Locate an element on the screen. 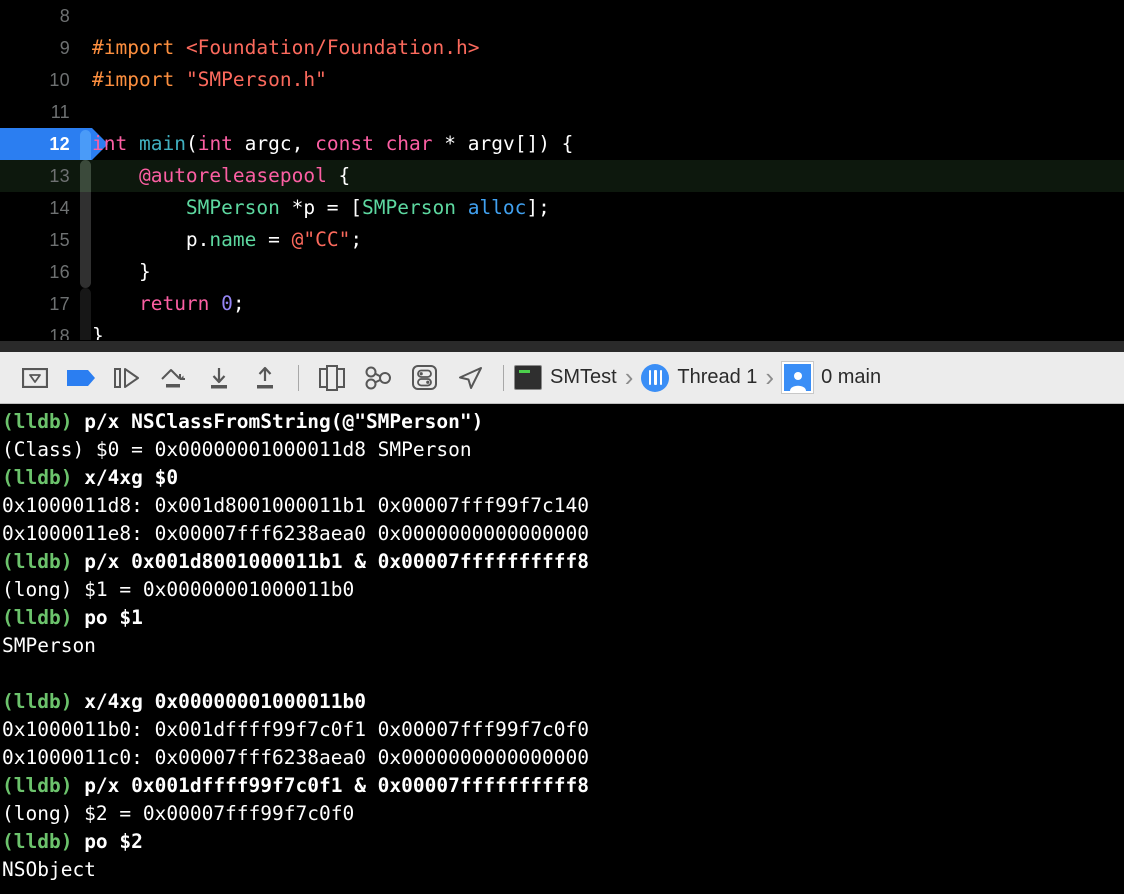  token-keyword: const is located at coordinates (344, 143).